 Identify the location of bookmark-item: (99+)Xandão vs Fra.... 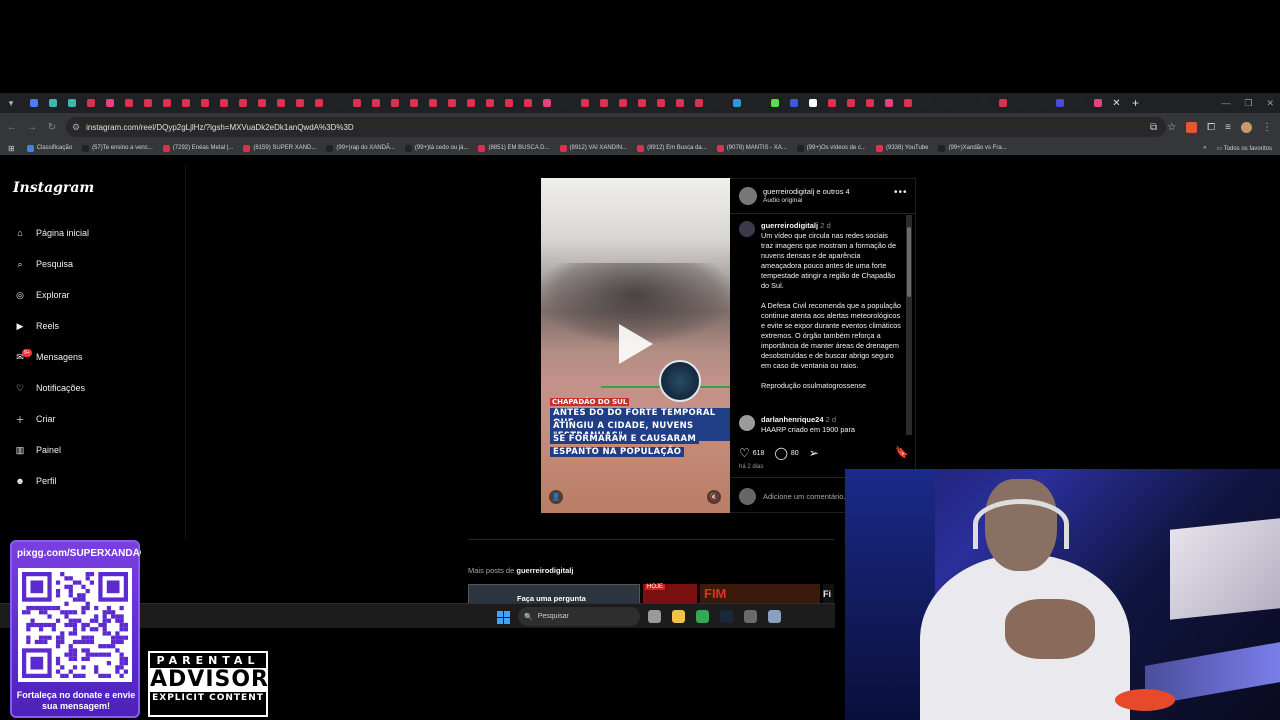
(972, 148).